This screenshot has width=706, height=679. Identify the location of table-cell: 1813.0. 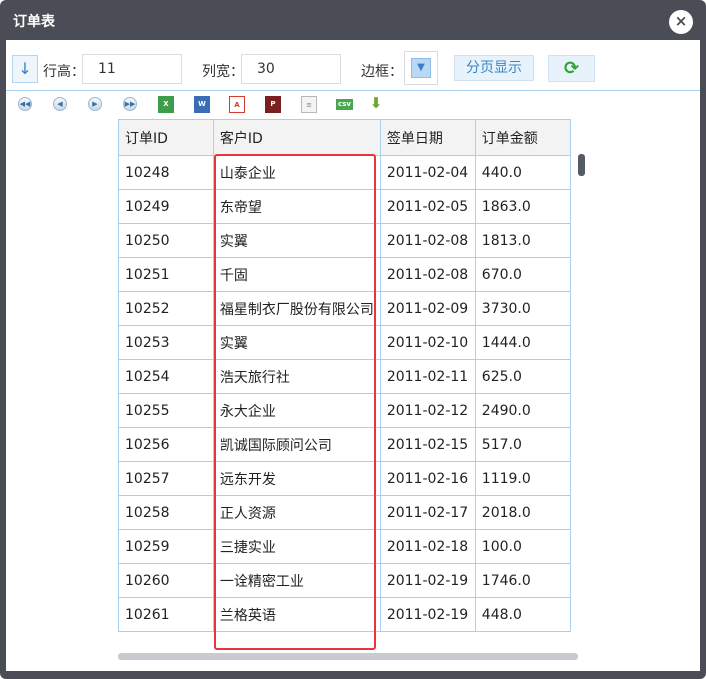
(522, 240).